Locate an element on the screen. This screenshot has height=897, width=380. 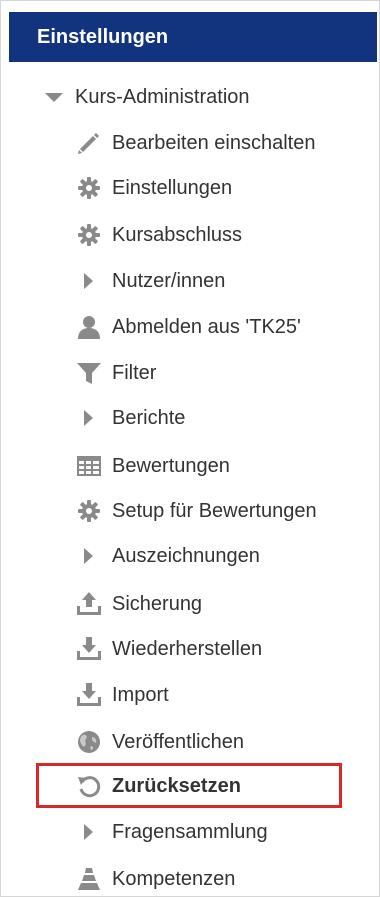
menu-item-wiederherstellen: Wiederherstellen is located at coordinates (169, 649).